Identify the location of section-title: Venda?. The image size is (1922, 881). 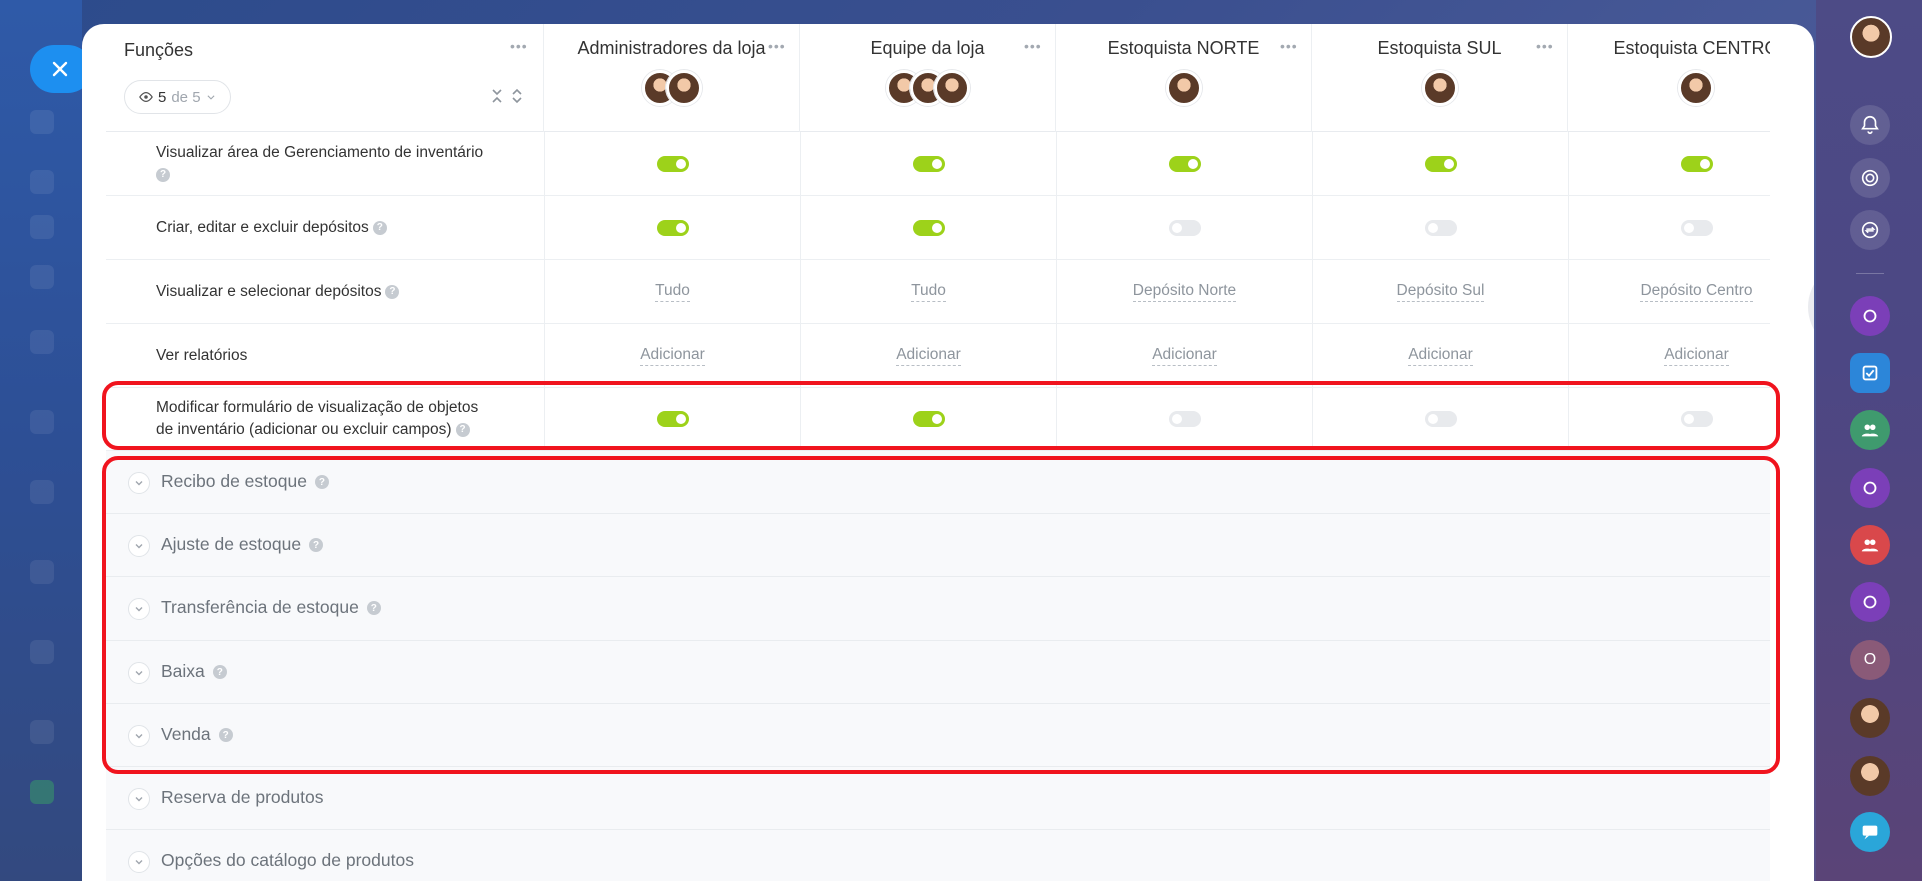
(197, 734).